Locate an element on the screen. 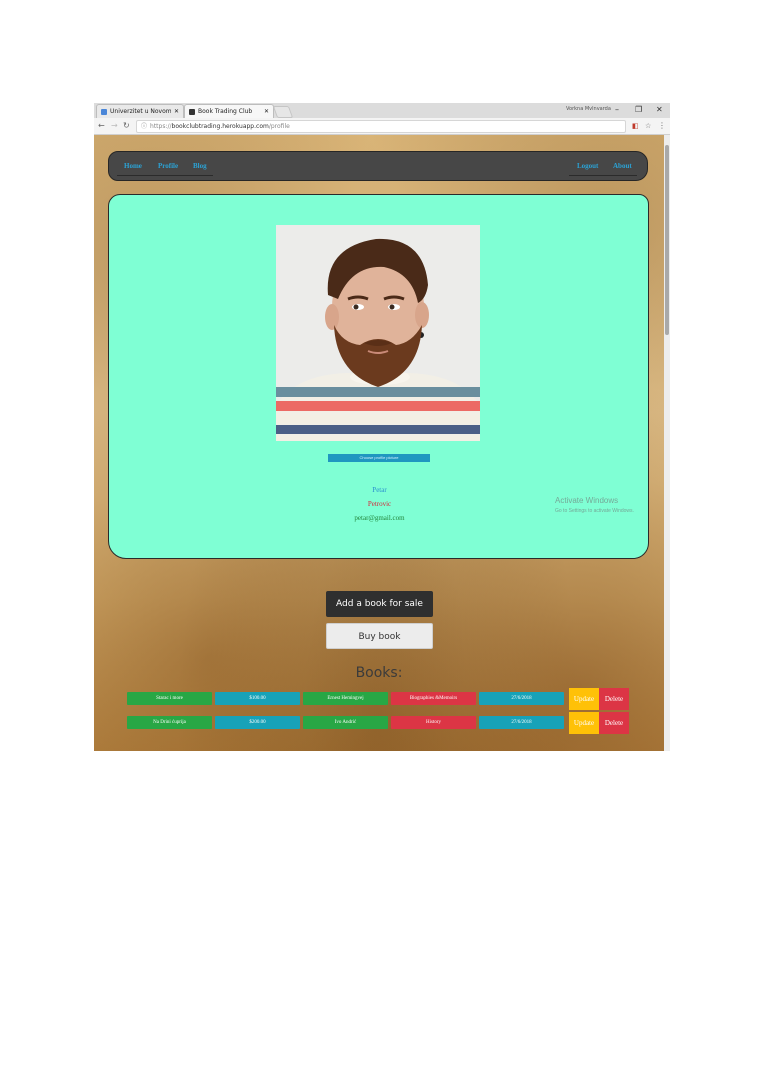 The image size is (761, 1077). books-heading: Books: is located at coordinates (379, 673).